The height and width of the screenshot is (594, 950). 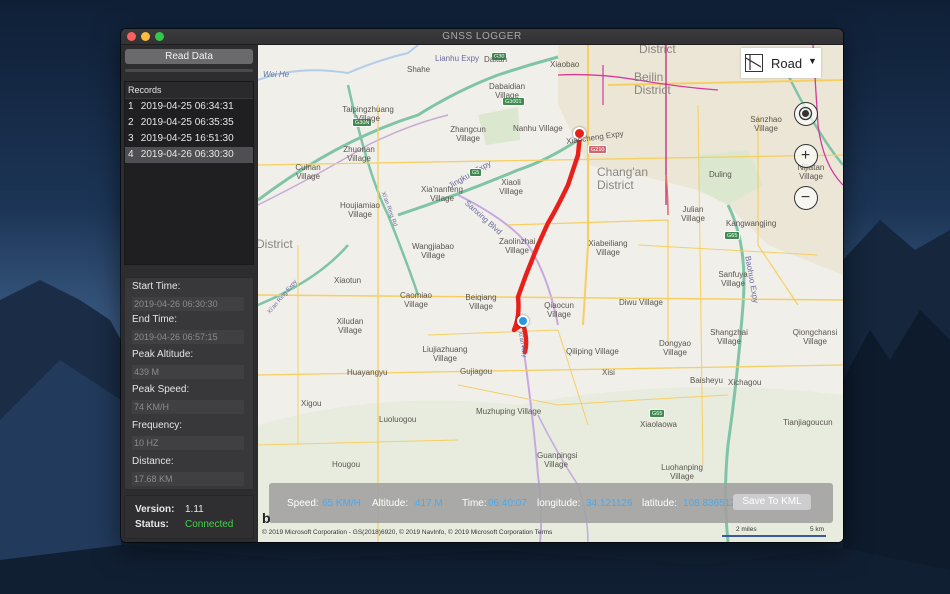 I want to click on connection-status: Connected, so click(x=209, y=524).